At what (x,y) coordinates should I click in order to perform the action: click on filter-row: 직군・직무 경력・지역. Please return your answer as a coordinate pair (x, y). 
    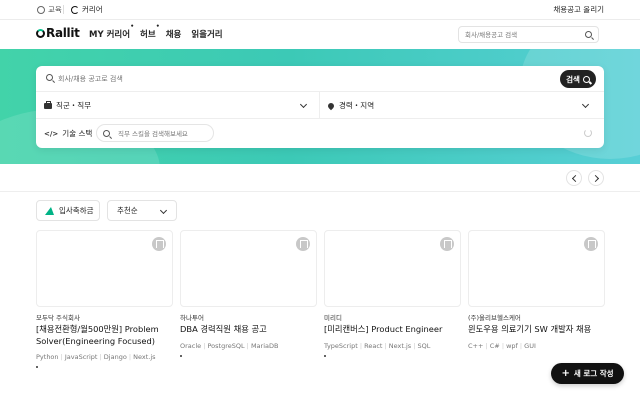
    Looking at the image, I should click on (320, 105).